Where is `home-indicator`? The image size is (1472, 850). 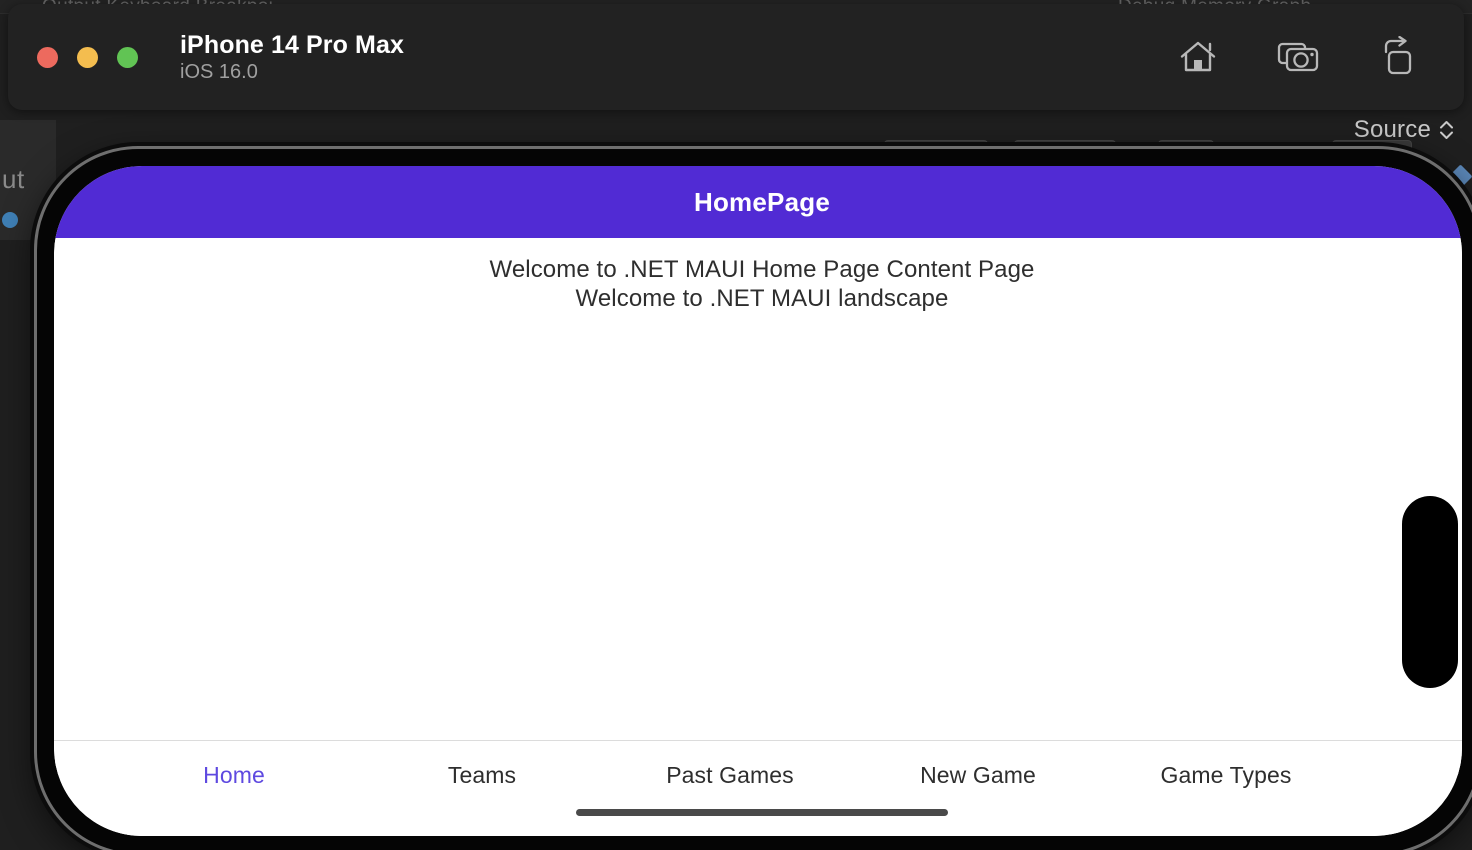
home-indicator is located at coordinates (762, 812).